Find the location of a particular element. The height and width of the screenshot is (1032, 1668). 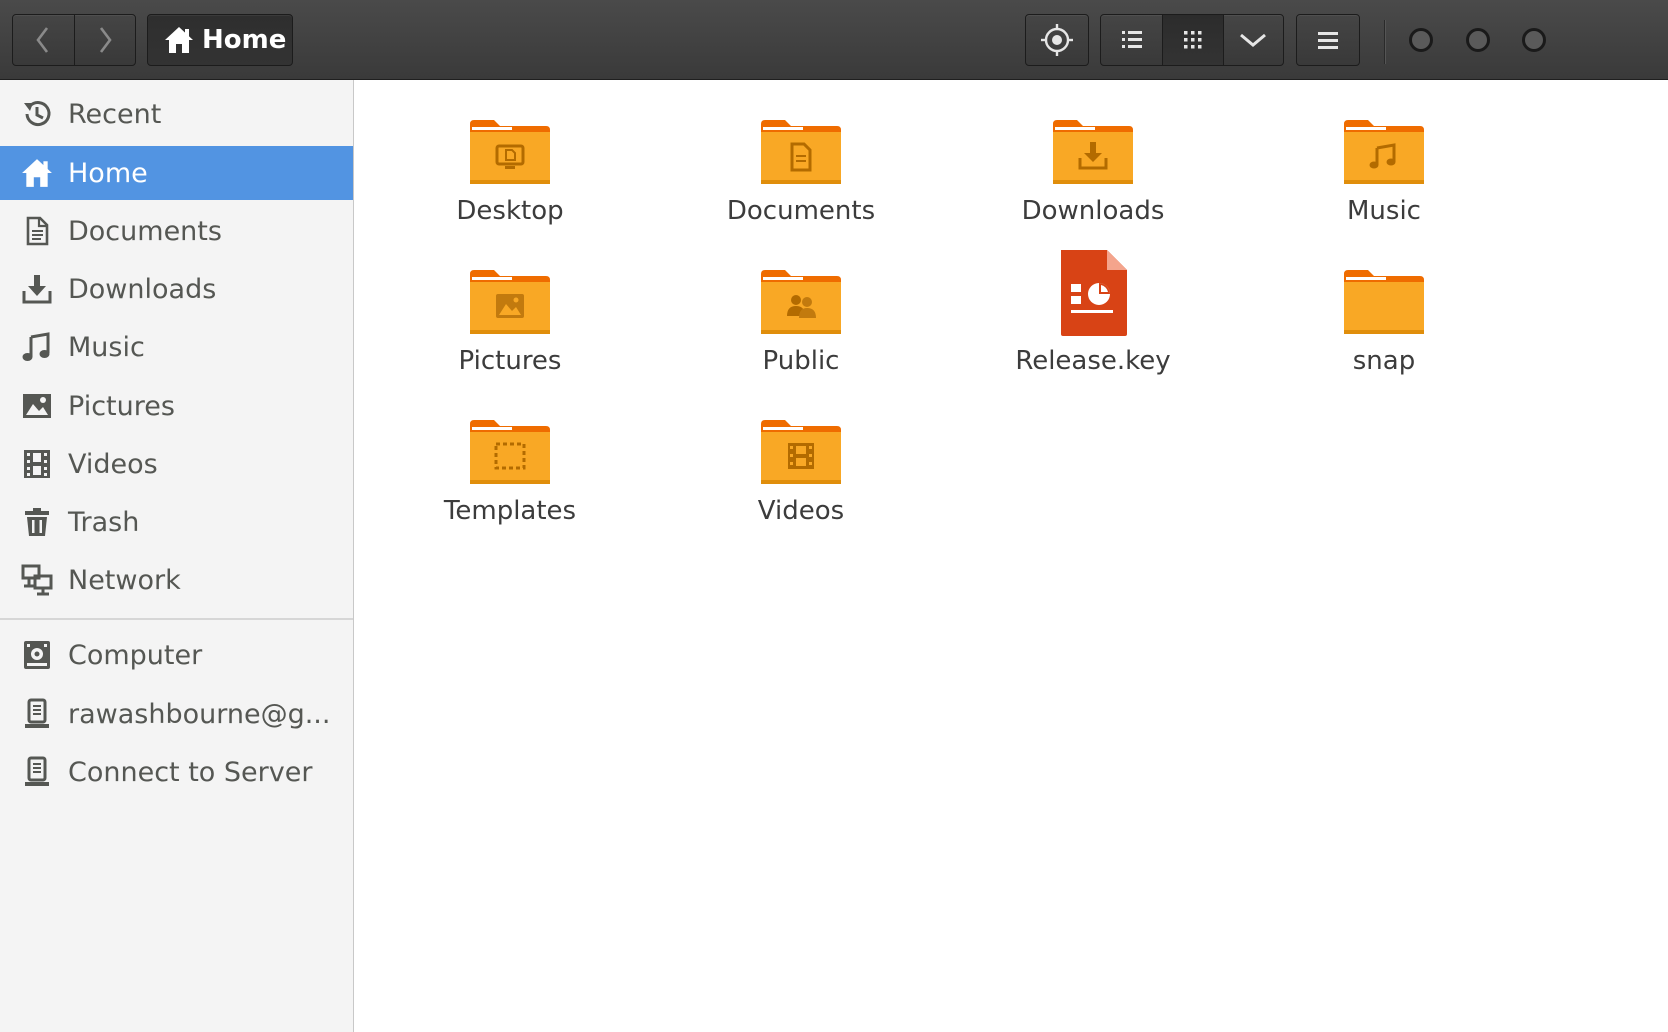

sidebar-item-trash: Trash is located at coordinates (176, 522).